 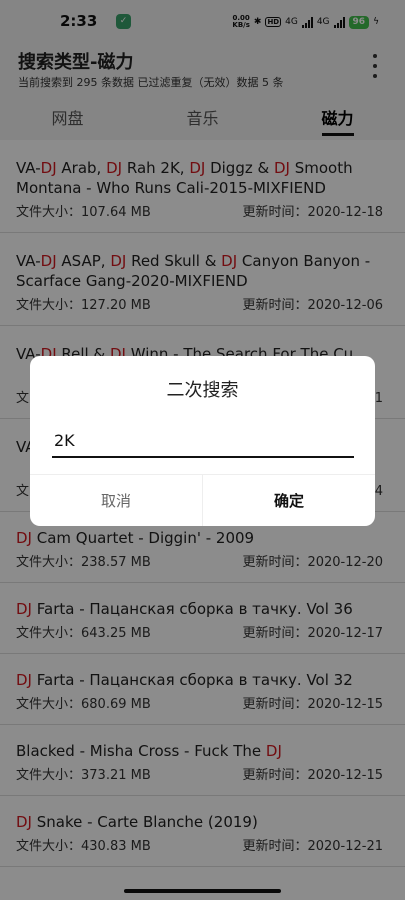 I want to click on search-input, so click(x=203, y=441).